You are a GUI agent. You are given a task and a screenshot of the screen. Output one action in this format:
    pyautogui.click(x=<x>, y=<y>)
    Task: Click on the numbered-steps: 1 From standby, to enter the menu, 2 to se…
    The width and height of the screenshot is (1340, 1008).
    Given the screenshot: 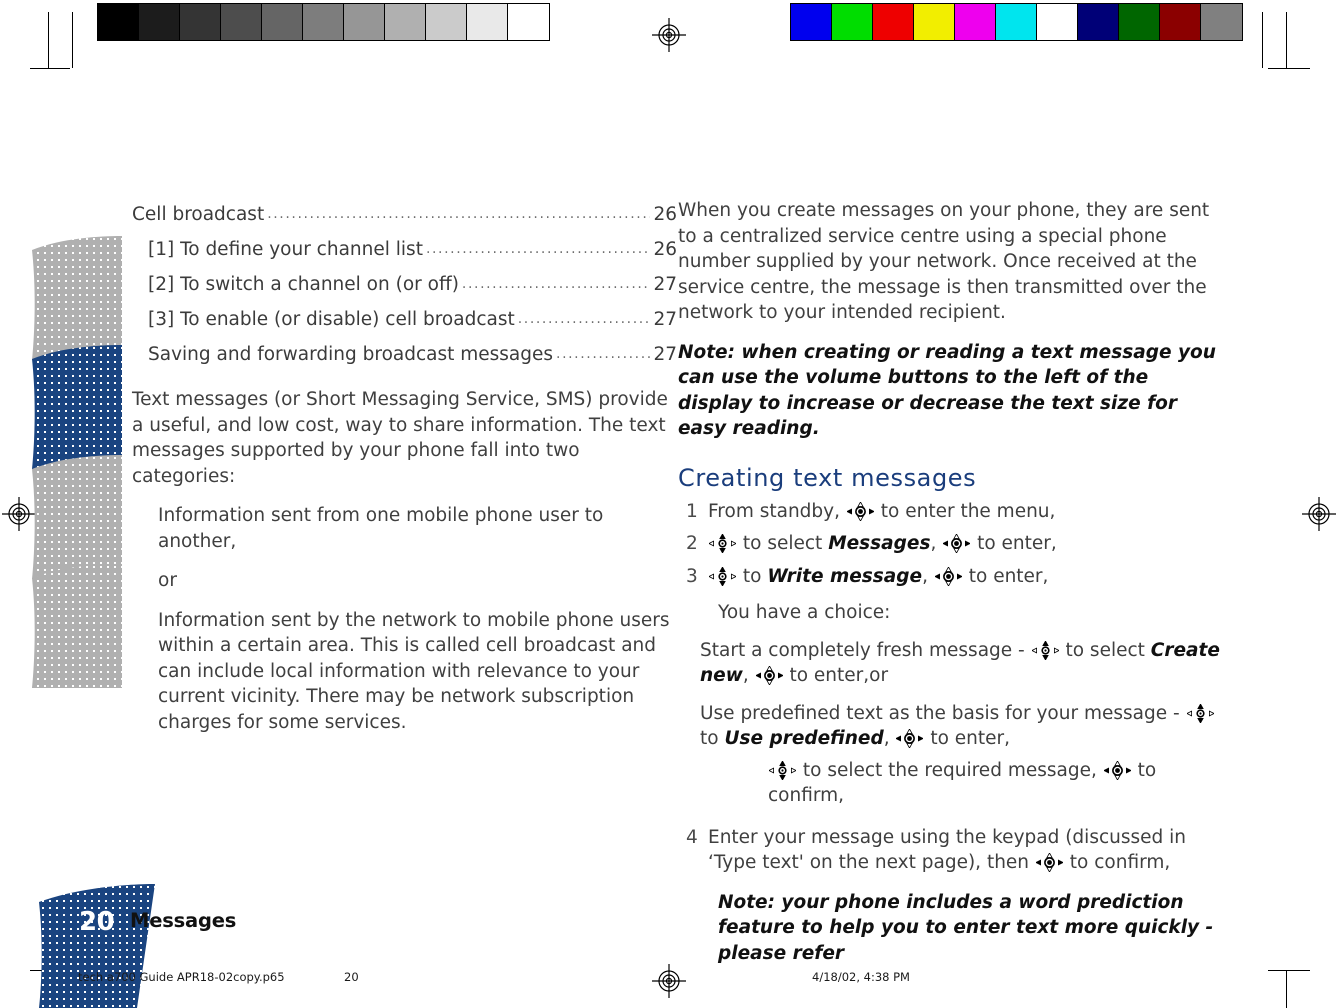 What is the action you would take?
    pyautogui.click(x=950, y=544)
    